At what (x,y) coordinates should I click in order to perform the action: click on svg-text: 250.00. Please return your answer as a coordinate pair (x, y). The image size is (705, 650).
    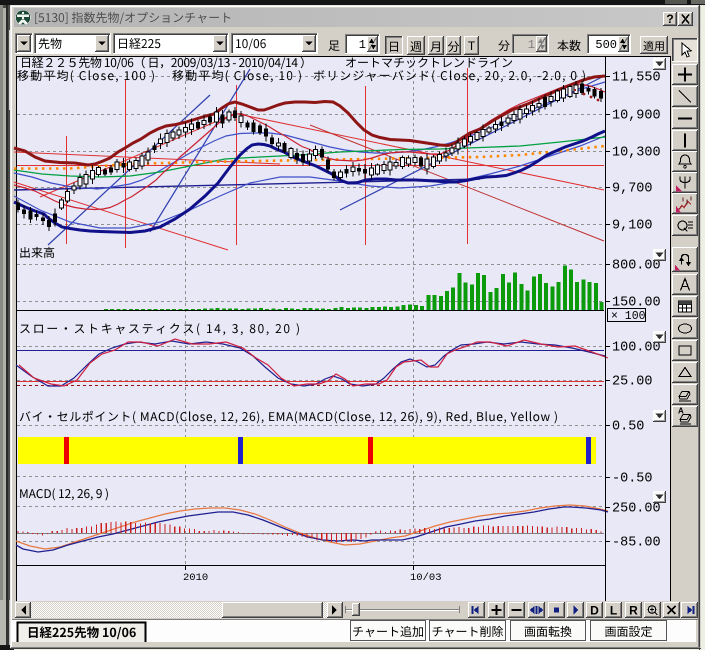
    Looking at the image, I should click on (636, 509).